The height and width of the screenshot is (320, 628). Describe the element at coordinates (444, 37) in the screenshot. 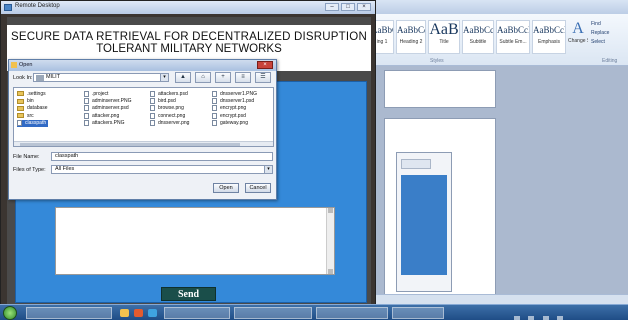

I see `style-title: AaB Title` at that location.